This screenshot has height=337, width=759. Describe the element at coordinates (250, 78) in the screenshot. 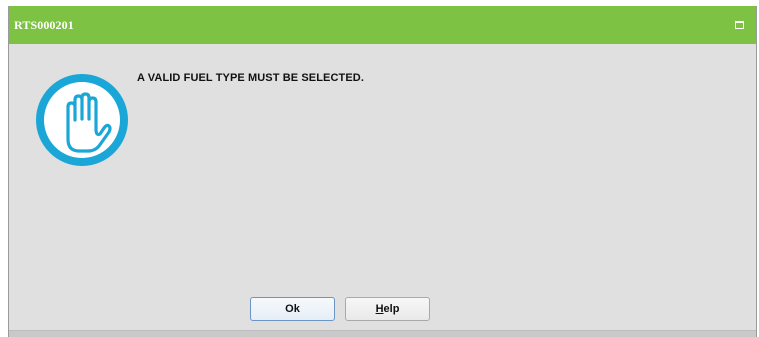

I see `error-message: A VALID FUEL TYPE MUST BE SELECTED.` at that location.